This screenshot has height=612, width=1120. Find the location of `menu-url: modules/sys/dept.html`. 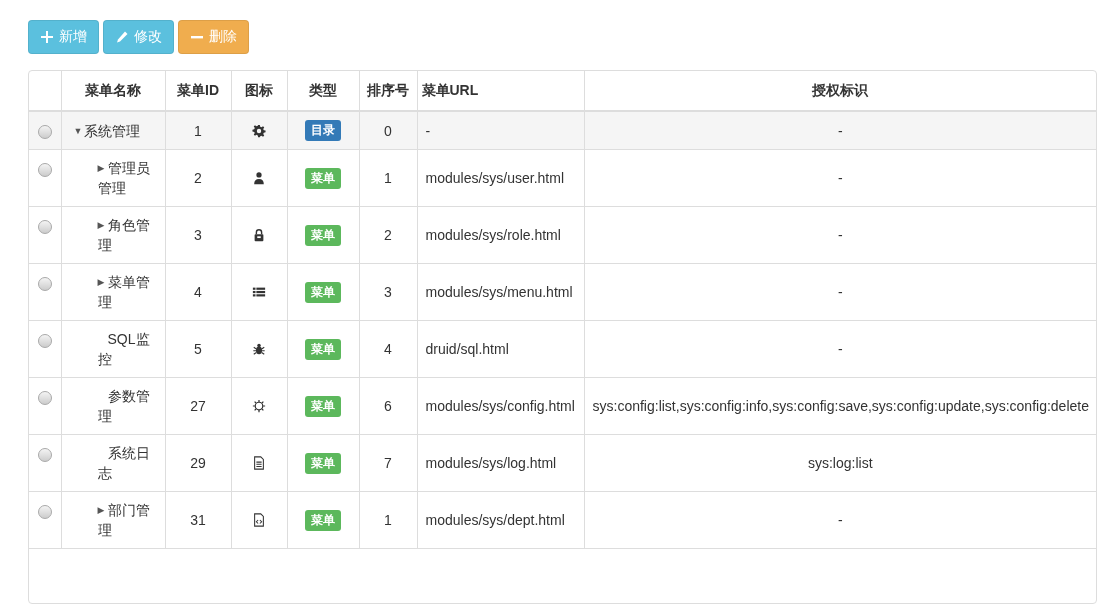

menu-url: modules/sys/dept.html is located at coordinates (495, 520).